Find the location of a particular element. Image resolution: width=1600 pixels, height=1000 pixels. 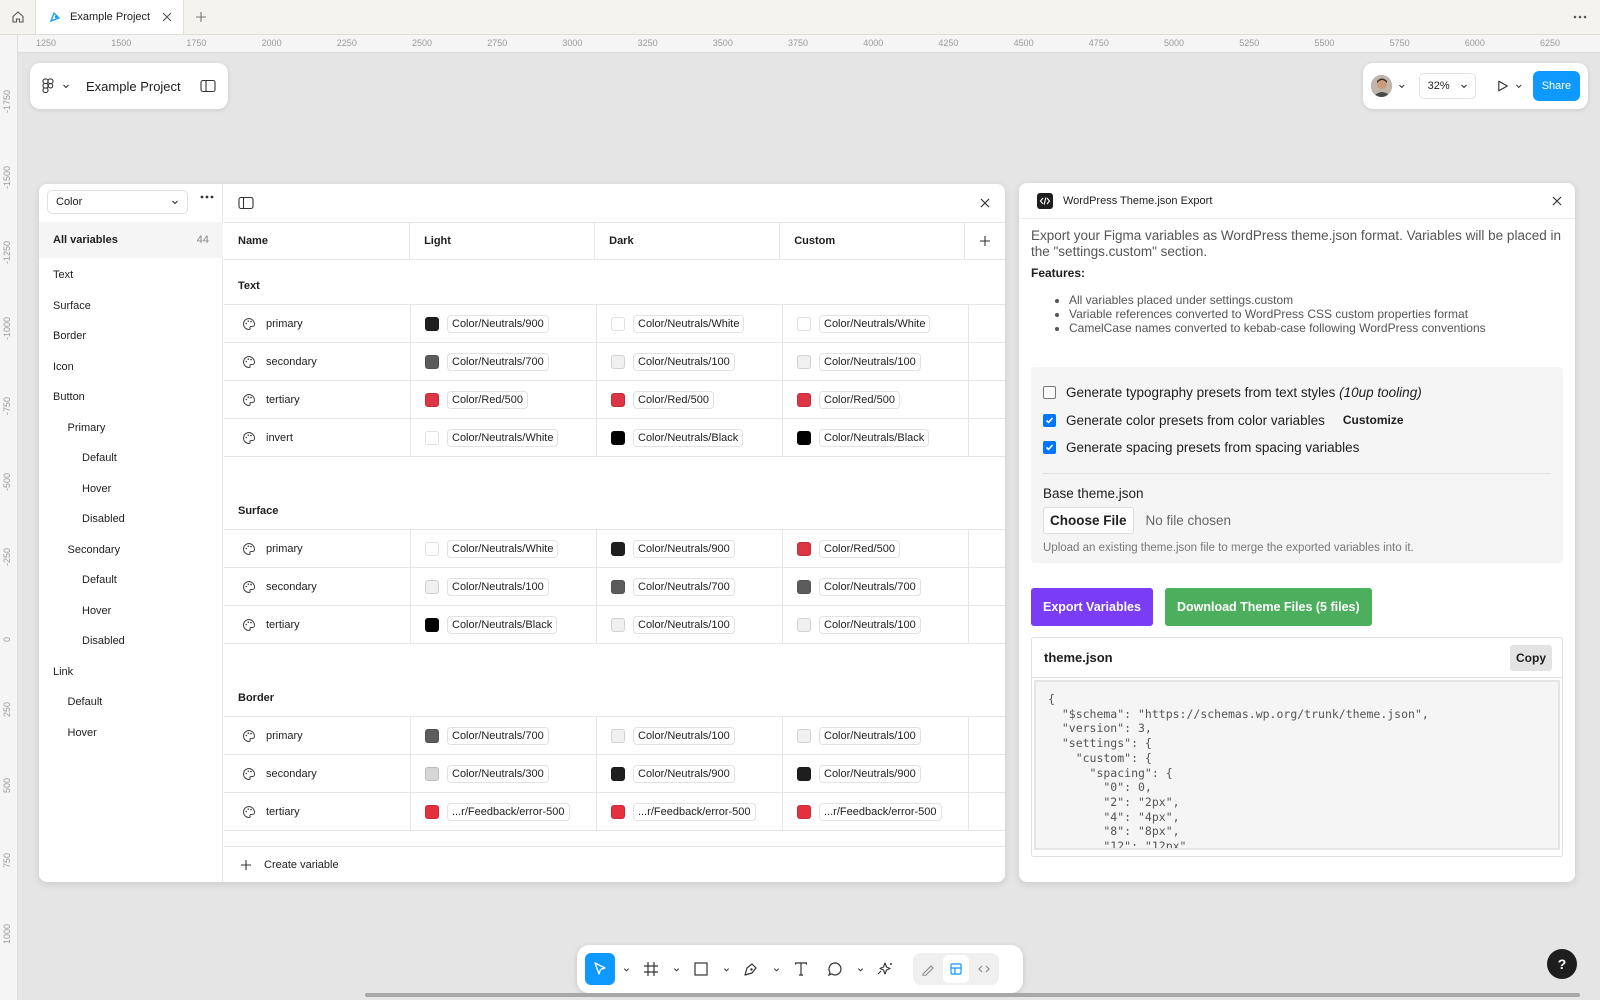

variable-value-cell-light: Color/Neutrals/300 is located at coordinates (504, 773).